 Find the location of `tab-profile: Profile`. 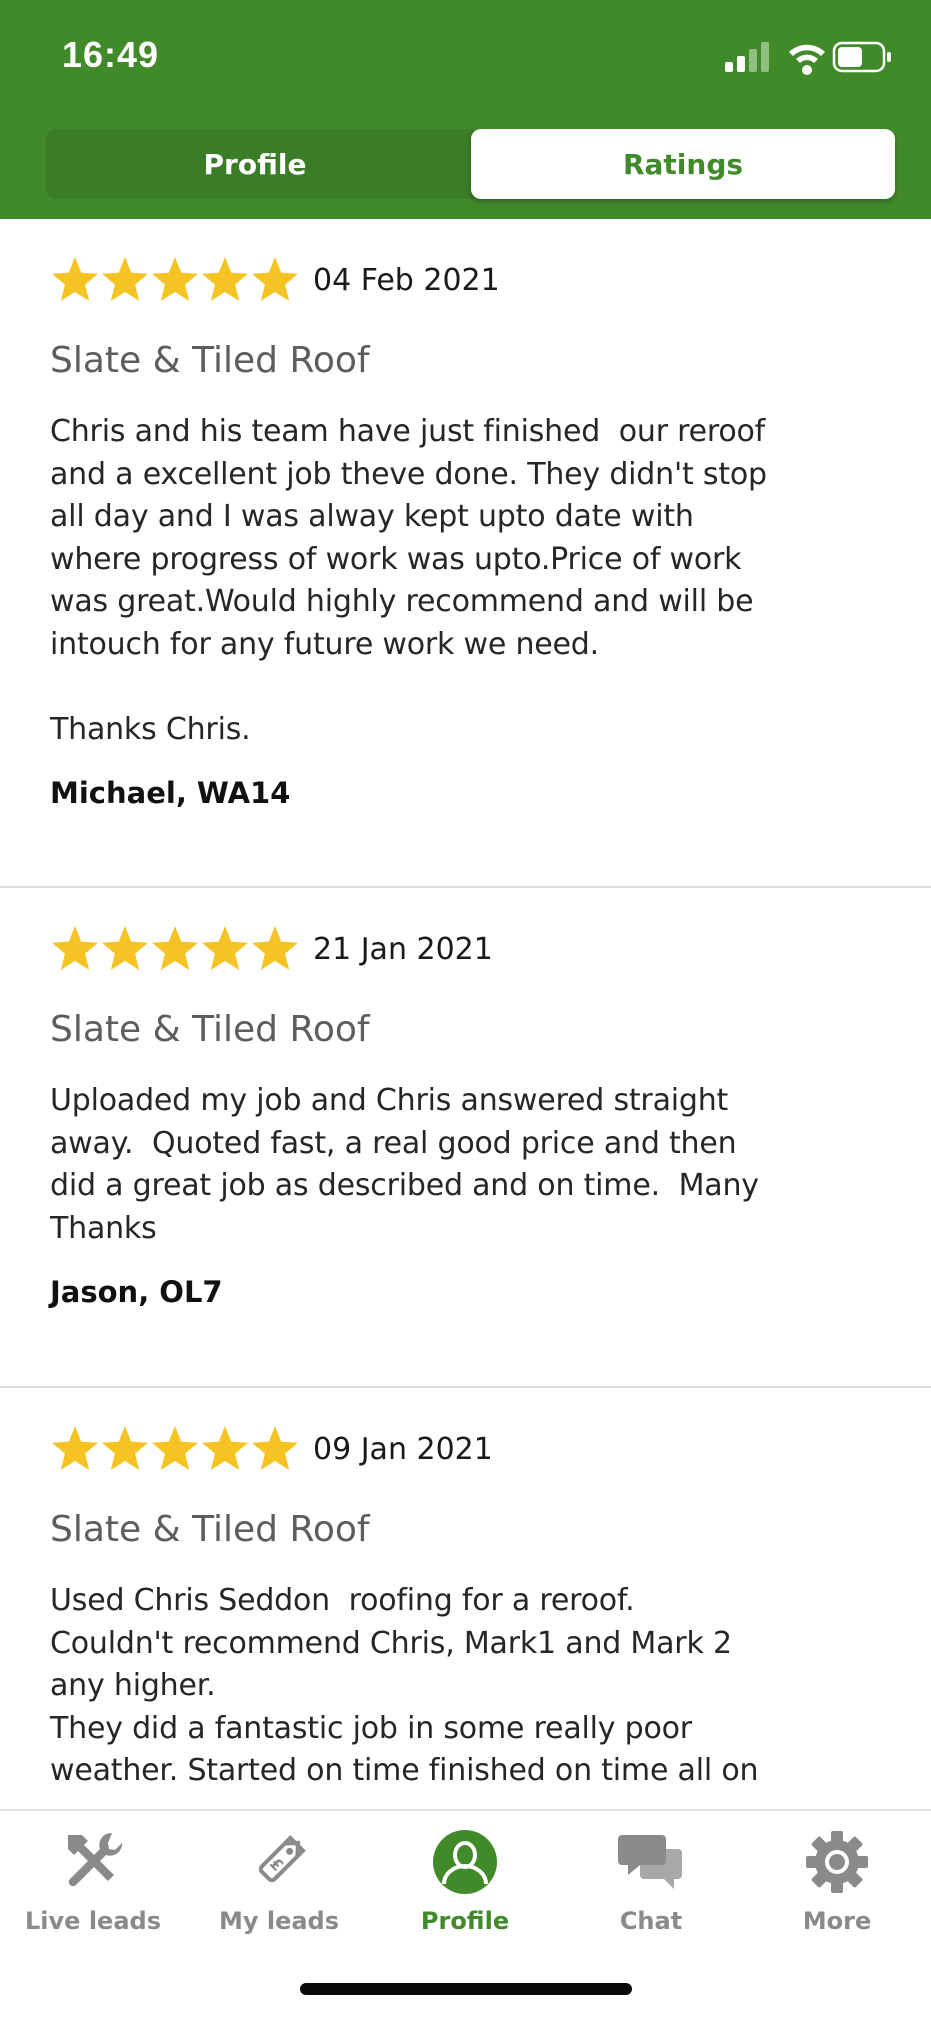

tab-profile: Profile is located at coordinates (465, 1887).